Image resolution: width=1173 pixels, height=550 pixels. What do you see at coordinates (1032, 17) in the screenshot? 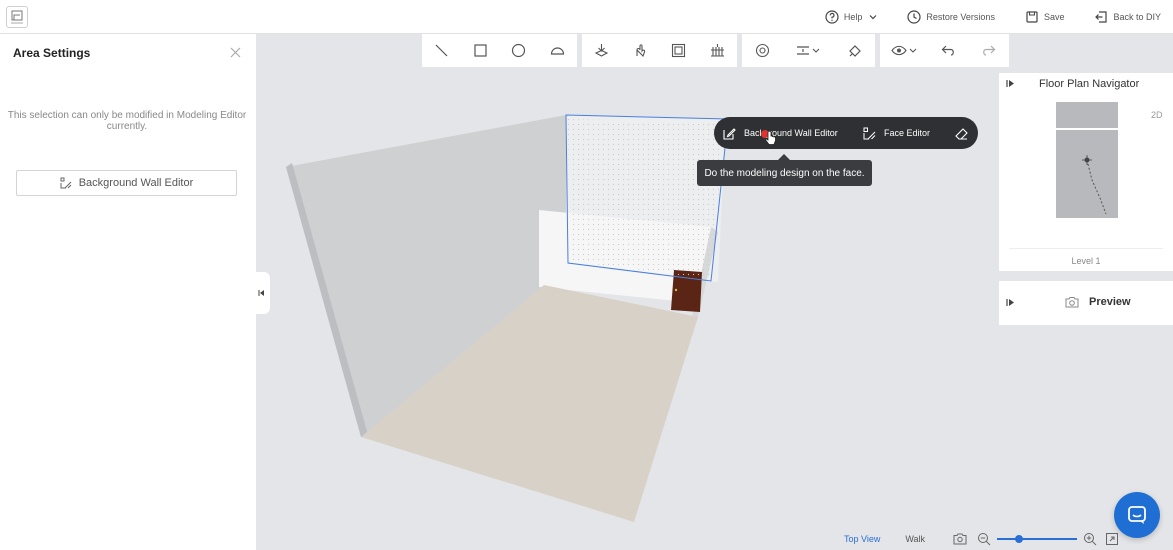
I see `save-icon` at bounding box center [1032, 17].